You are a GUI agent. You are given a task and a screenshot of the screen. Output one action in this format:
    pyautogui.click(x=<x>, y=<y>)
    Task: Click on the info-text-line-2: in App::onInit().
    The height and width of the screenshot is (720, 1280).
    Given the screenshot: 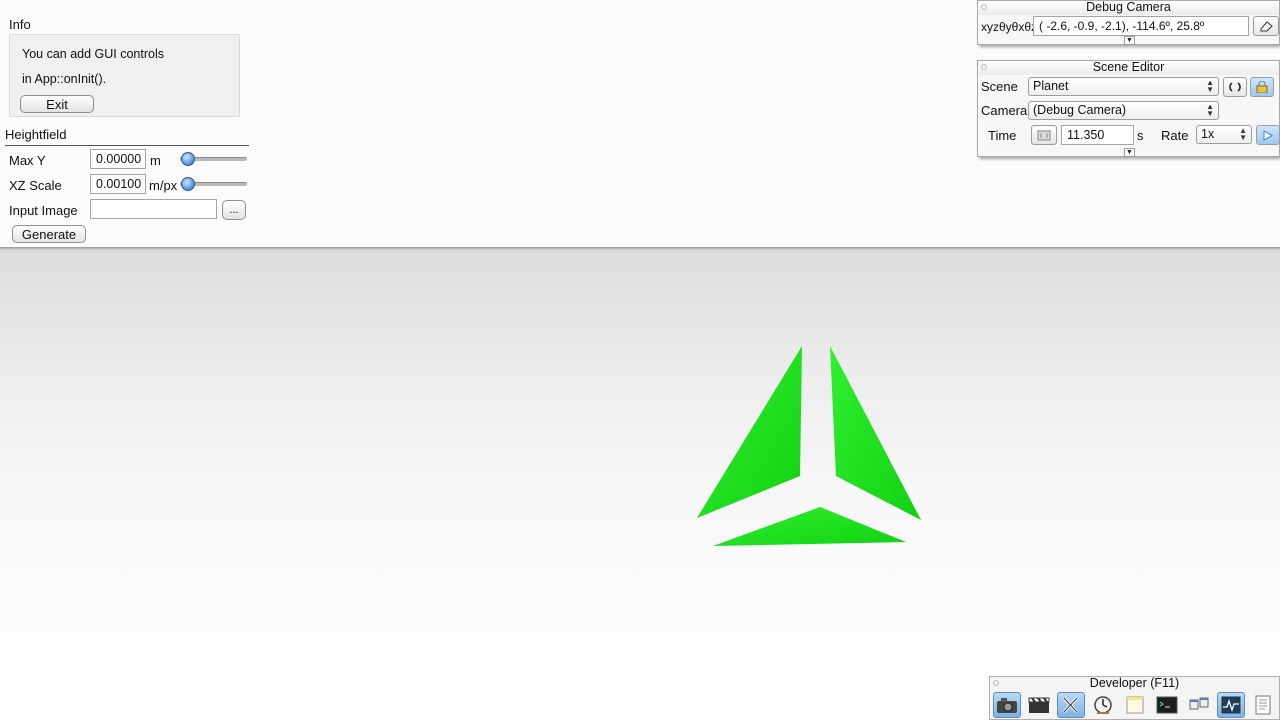 What is the action you would take?
    pyautogui.click(x=64, y=79)
    